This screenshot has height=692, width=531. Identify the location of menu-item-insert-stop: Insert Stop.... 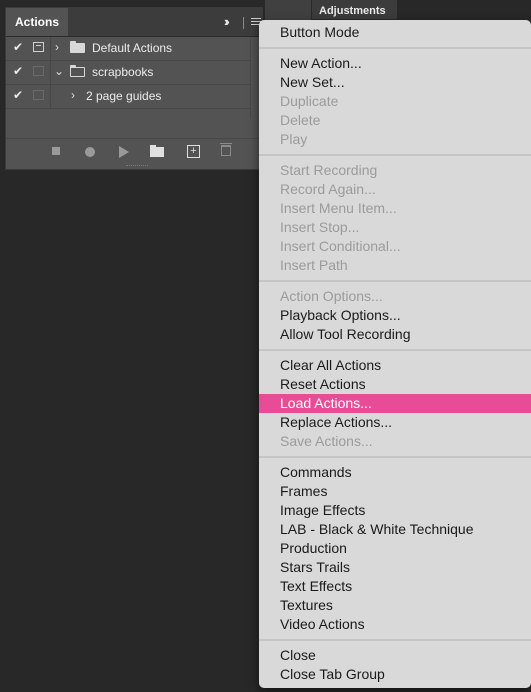
(320, 227).